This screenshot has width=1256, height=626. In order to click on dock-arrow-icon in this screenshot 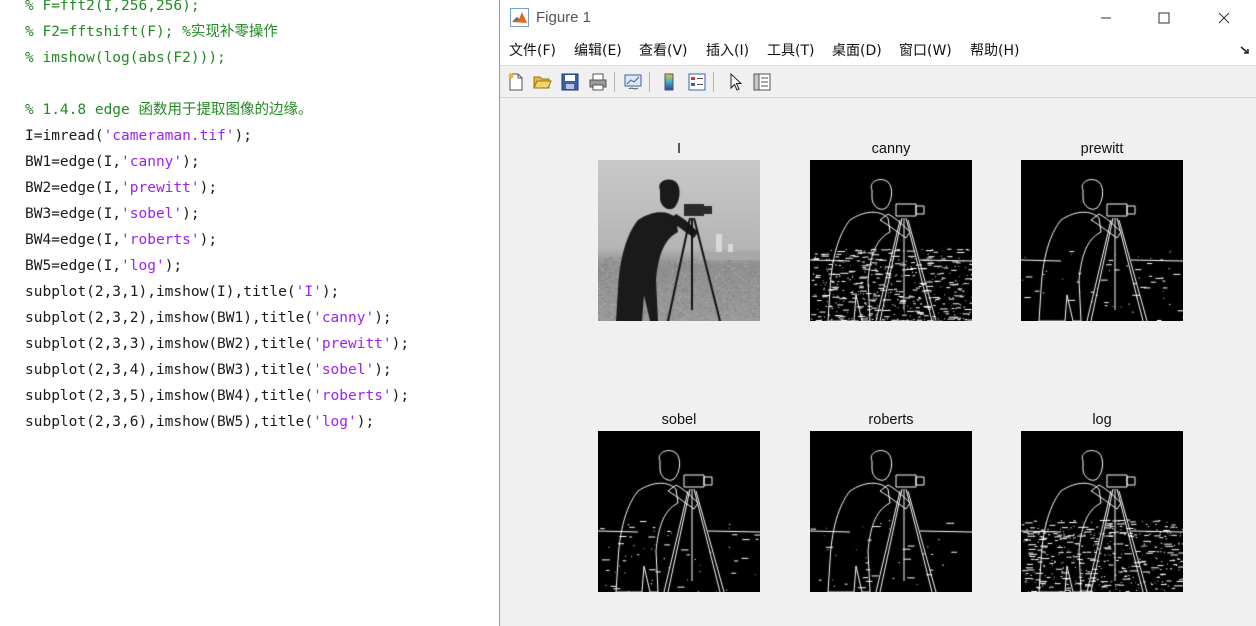, I will do `click(1245, 50)`.